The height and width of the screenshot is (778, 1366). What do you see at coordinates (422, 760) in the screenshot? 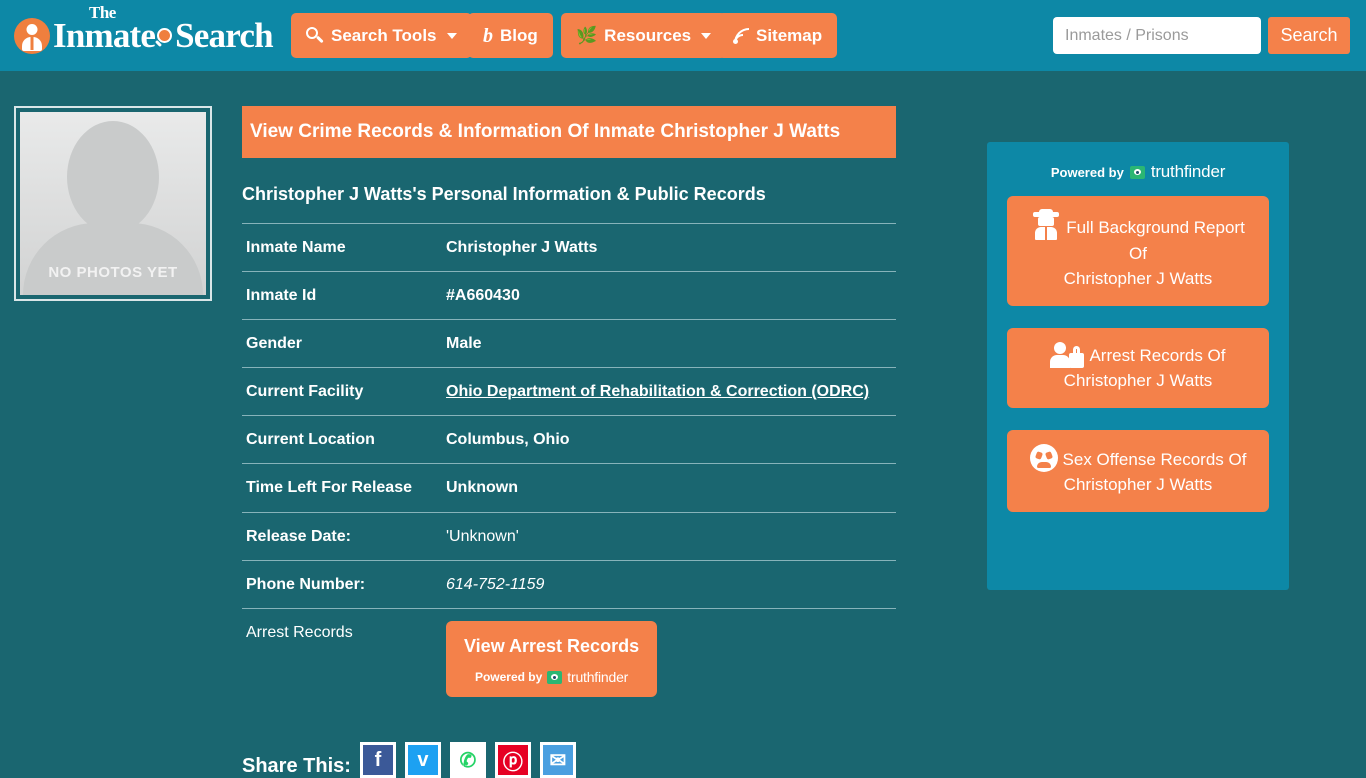
I see `twitter-share-icon: ᴠ` at bounding box center [422, 760].